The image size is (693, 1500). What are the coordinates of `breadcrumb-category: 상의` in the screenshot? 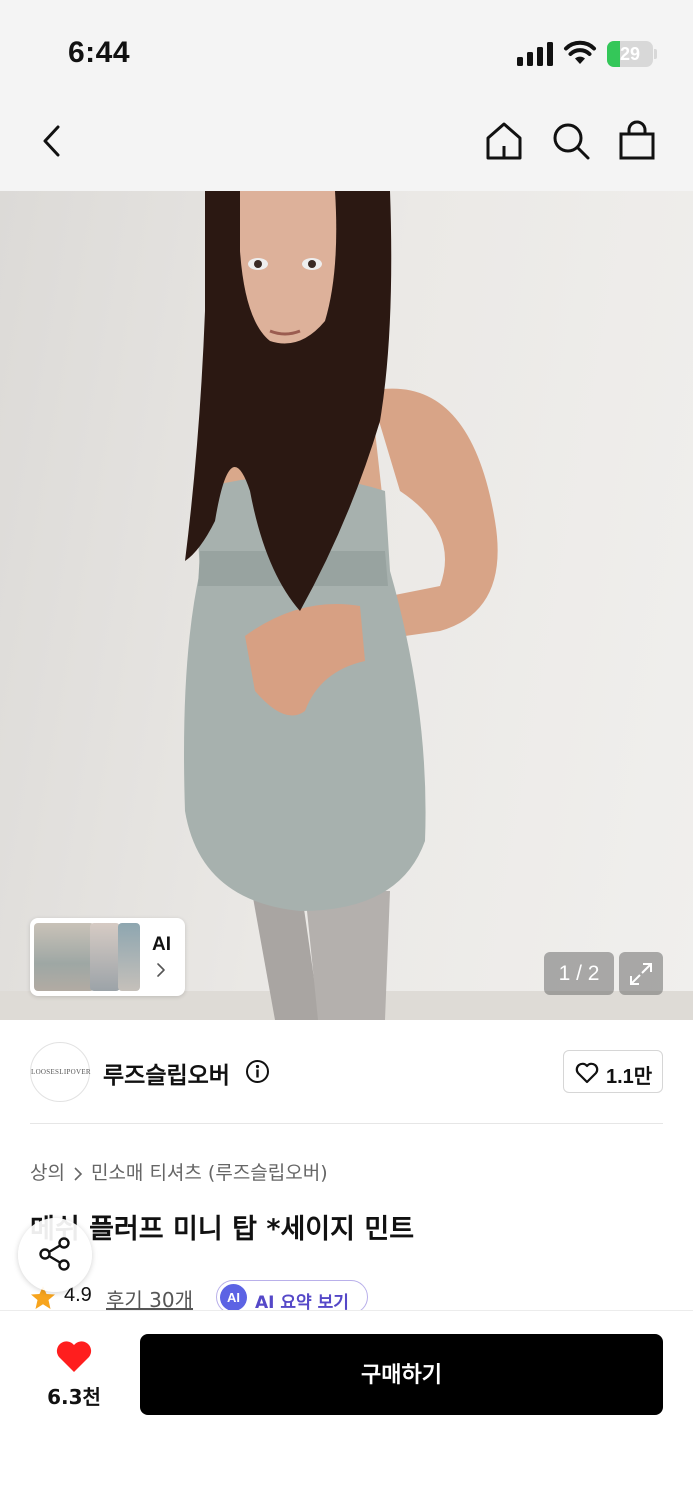 It's located at (47, 1173).